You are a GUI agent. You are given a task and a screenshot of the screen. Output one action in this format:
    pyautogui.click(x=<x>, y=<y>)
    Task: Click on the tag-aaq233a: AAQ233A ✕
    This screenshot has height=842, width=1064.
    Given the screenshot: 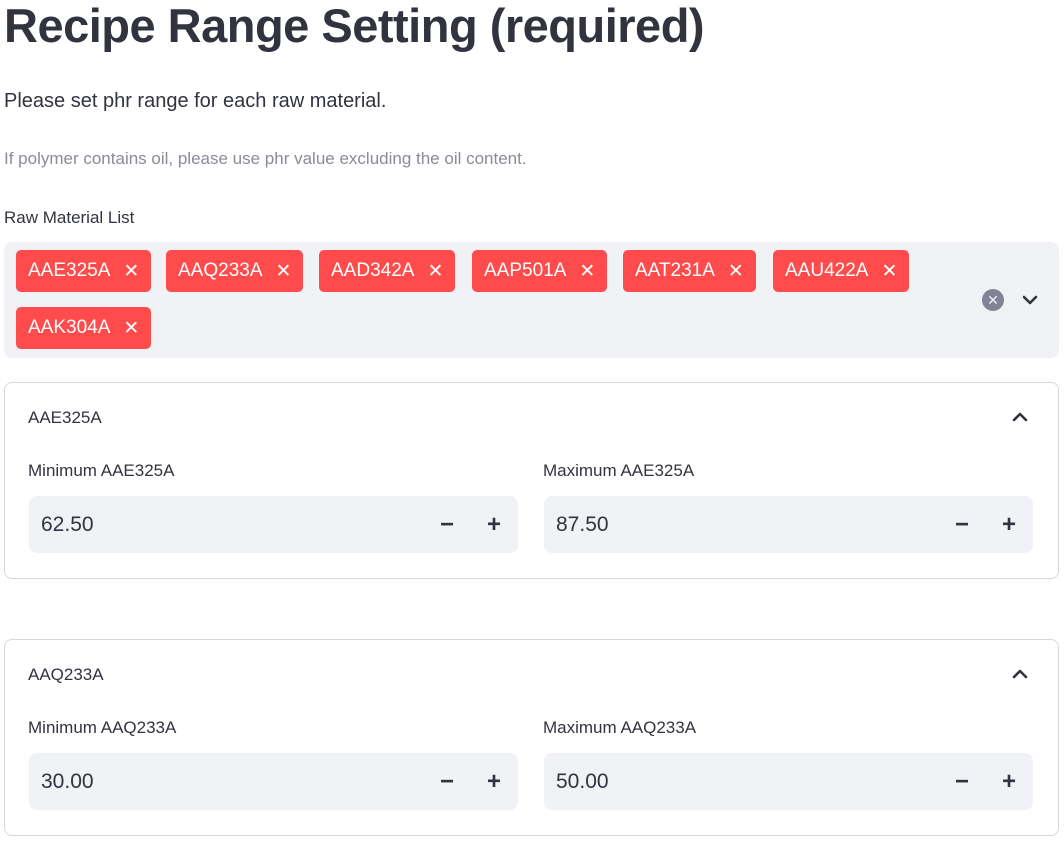 What is the action you would take?
    pyautogui.click(x=235, y=271)
    